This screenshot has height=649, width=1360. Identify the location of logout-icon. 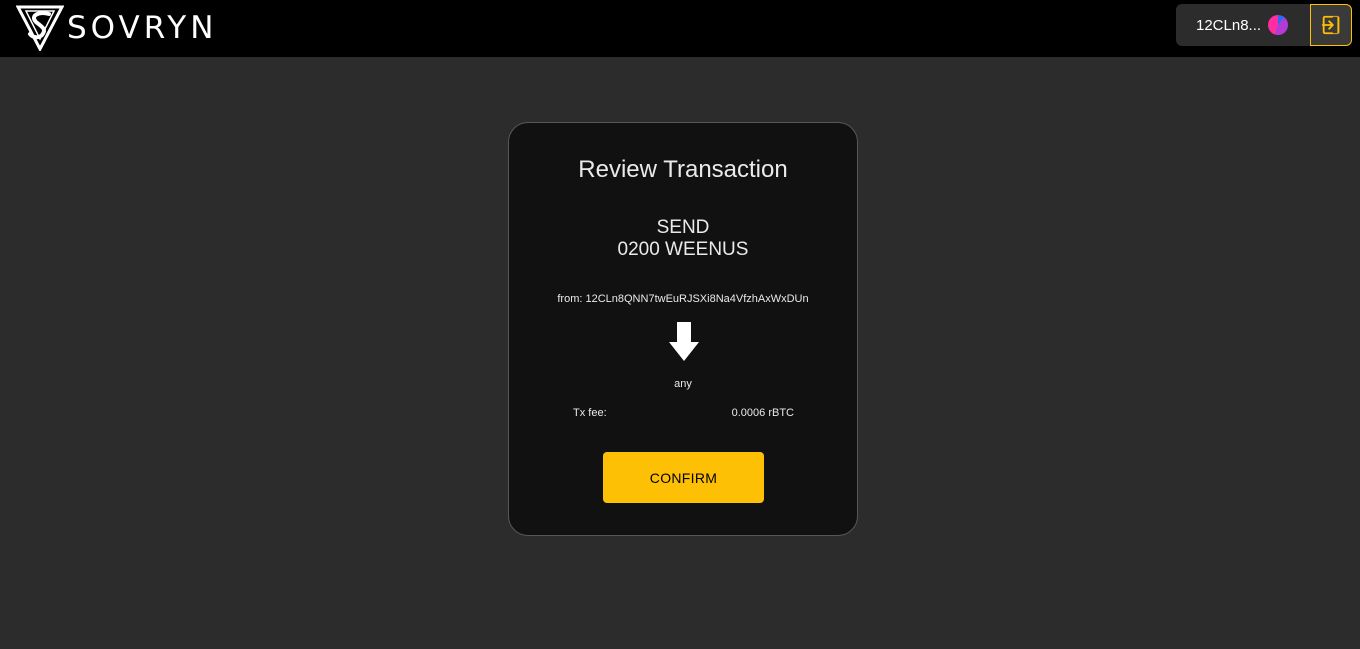
(1330, 25).